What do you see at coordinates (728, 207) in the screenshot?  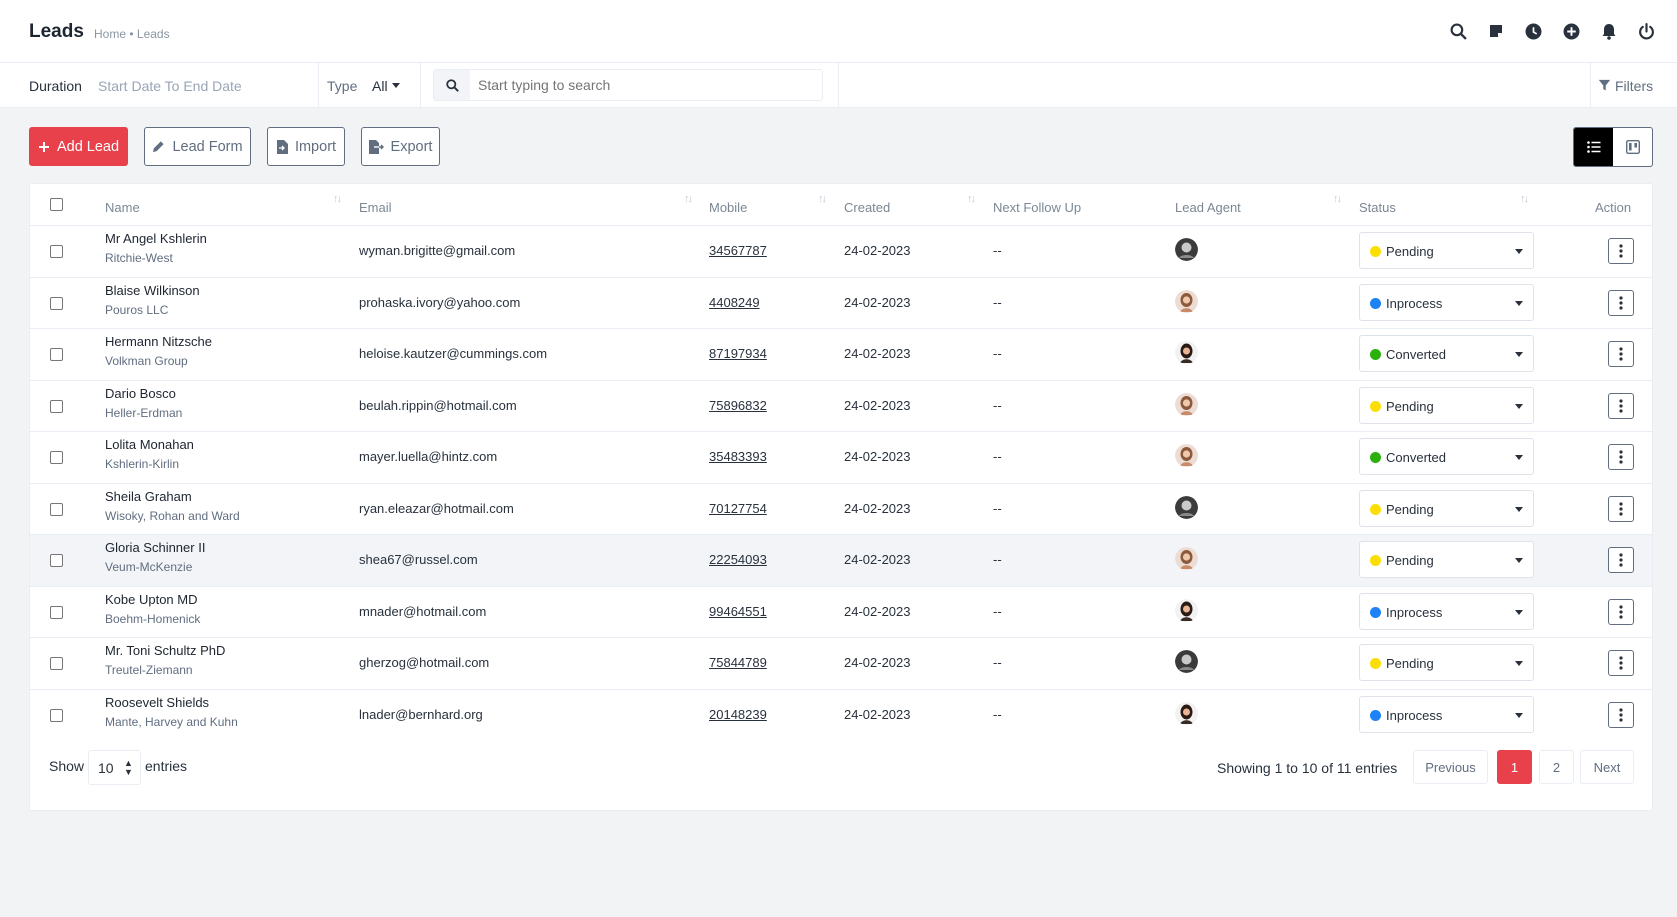 I see `column-header-mobile: Mobile` at bounding box center [728, 207].